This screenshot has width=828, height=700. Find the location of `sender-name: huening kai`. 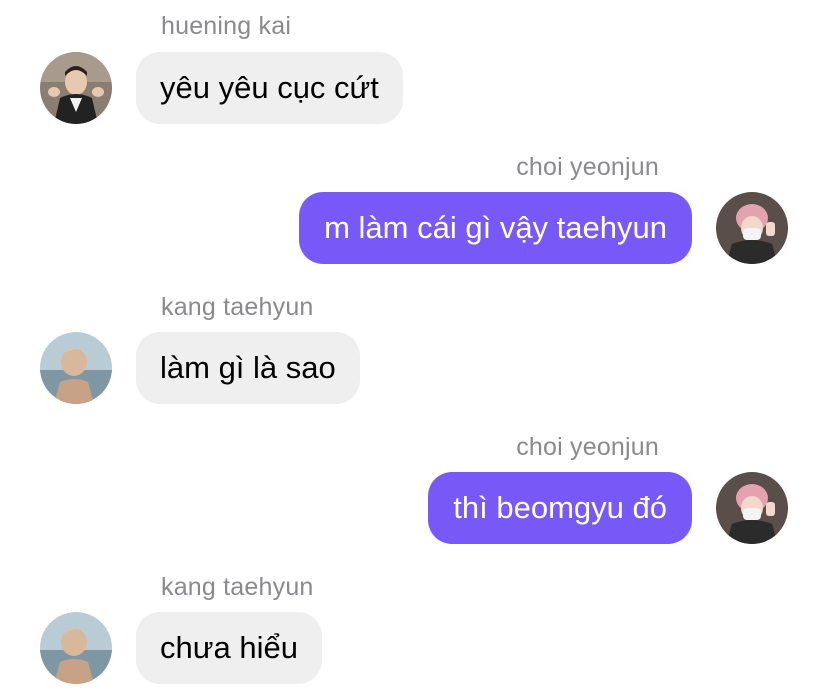

sender-name: huening kai is located at coordinates (226, 26).